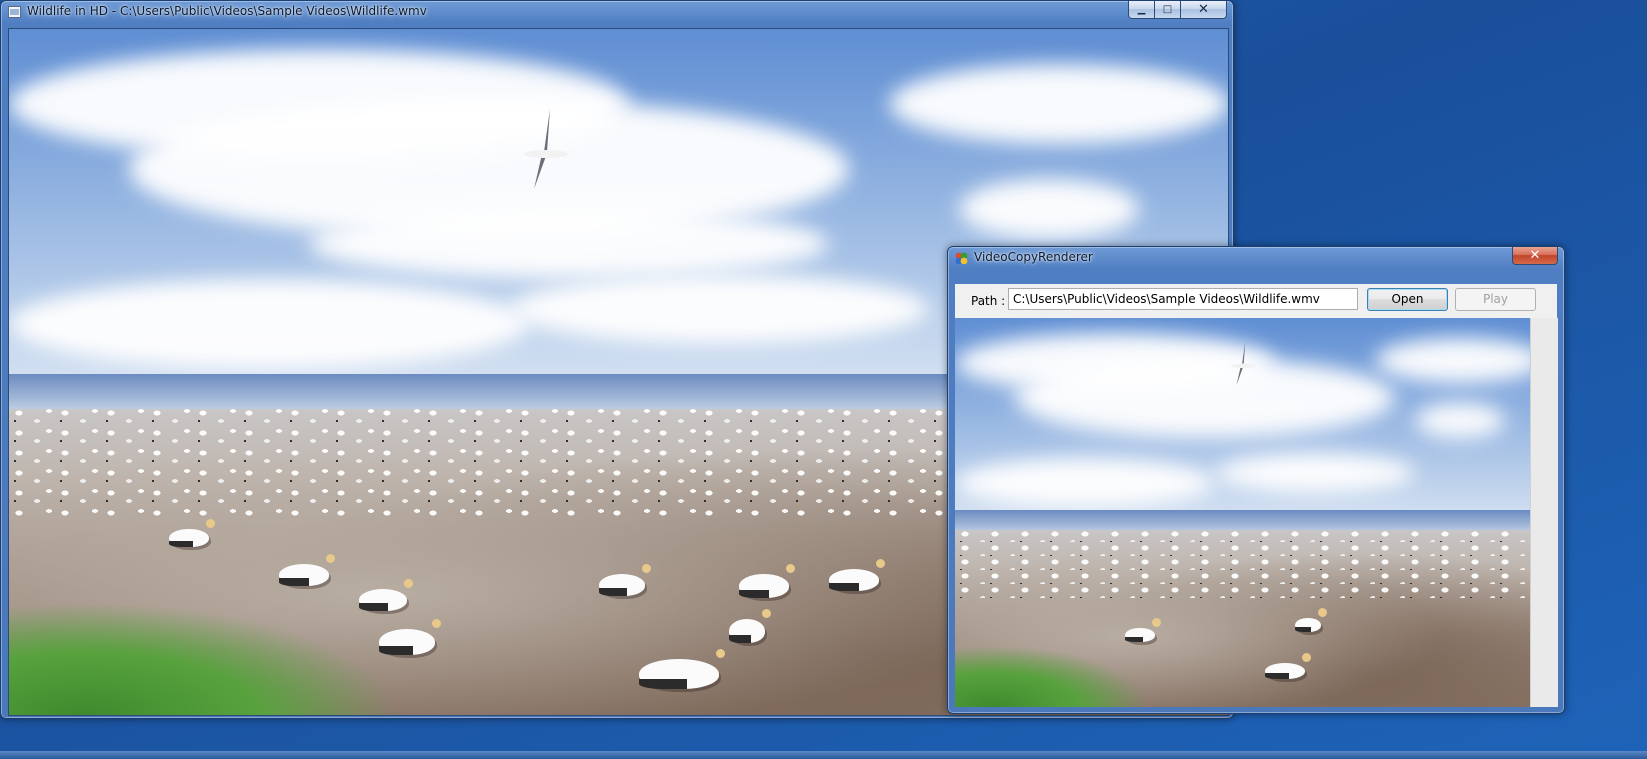 This screenshot has height=759, width=1647. I want to click on minimize-icon: ▁, so click(1141, 9).